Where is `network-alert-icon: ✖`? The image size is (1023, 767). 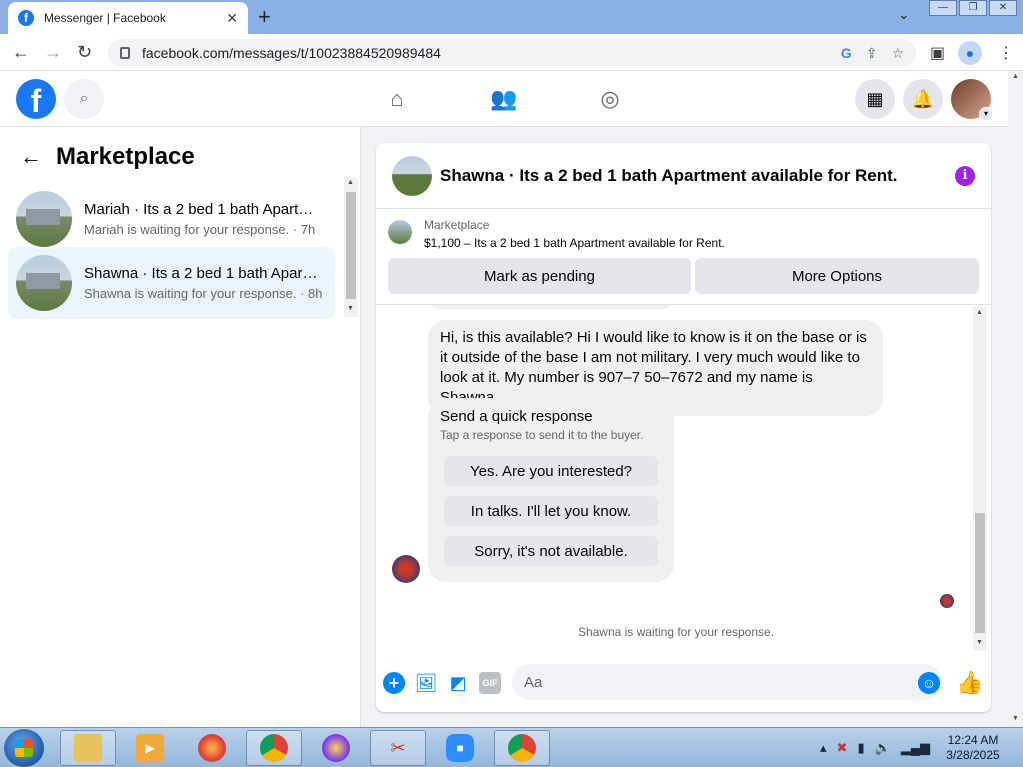 network-alert-icon: ✖ is located at coordinates (842, 748).